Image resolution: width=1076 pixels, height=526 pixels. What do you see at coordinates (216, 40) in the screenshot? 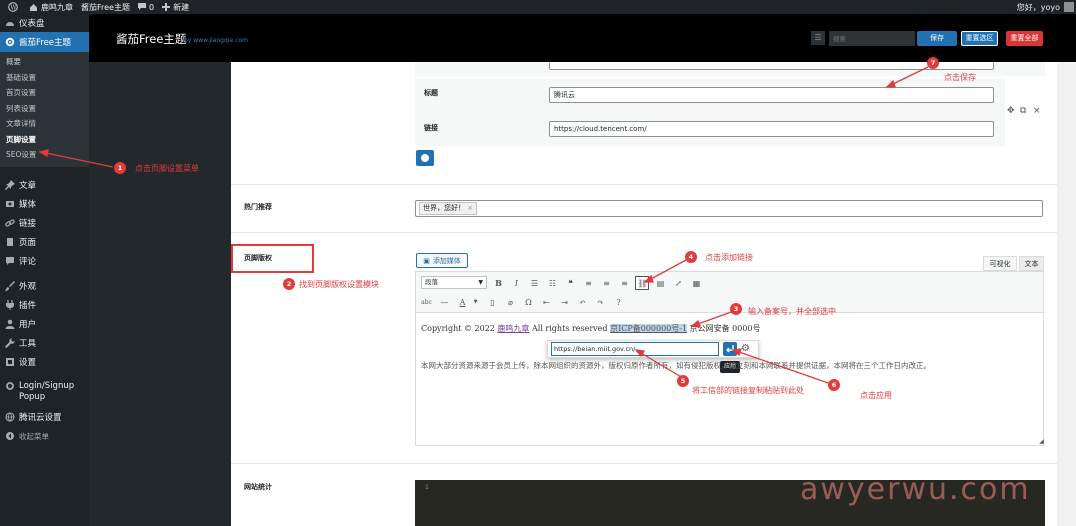
I see `theme-subtitle: by www.jiangqie.com` at bounding box center [216, 40].